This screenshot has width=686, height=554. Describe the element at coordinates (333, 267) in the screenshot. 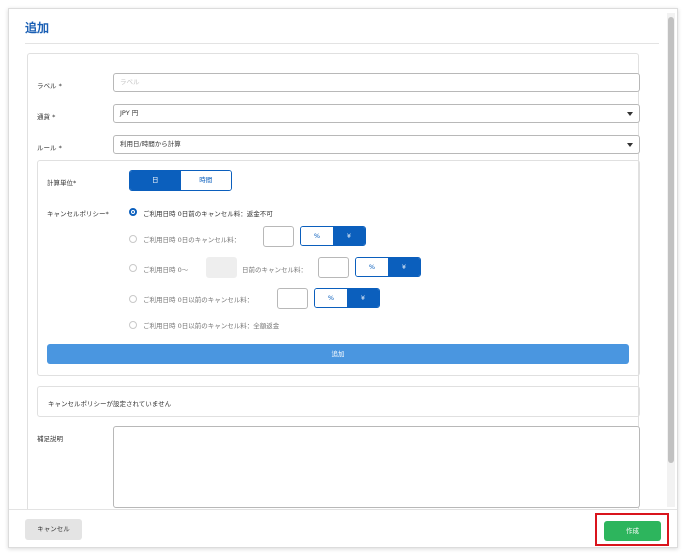

I see `policy-3-amount-input` at that location.